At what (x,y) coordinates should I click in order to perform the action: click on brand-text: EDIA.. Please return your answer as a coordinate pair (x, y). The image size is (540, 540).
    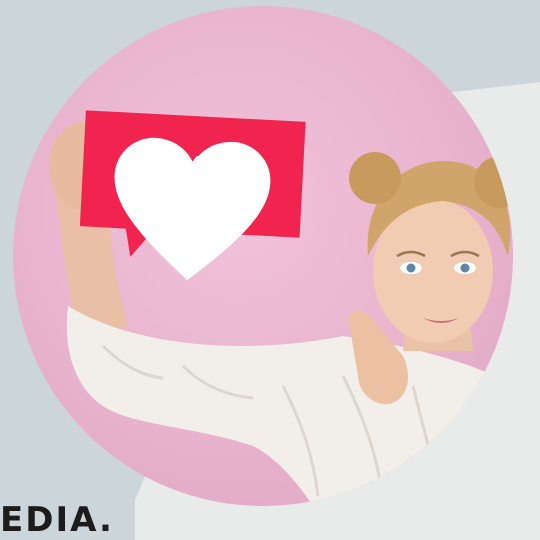
    Looking at the image, I should click on (57, 520).